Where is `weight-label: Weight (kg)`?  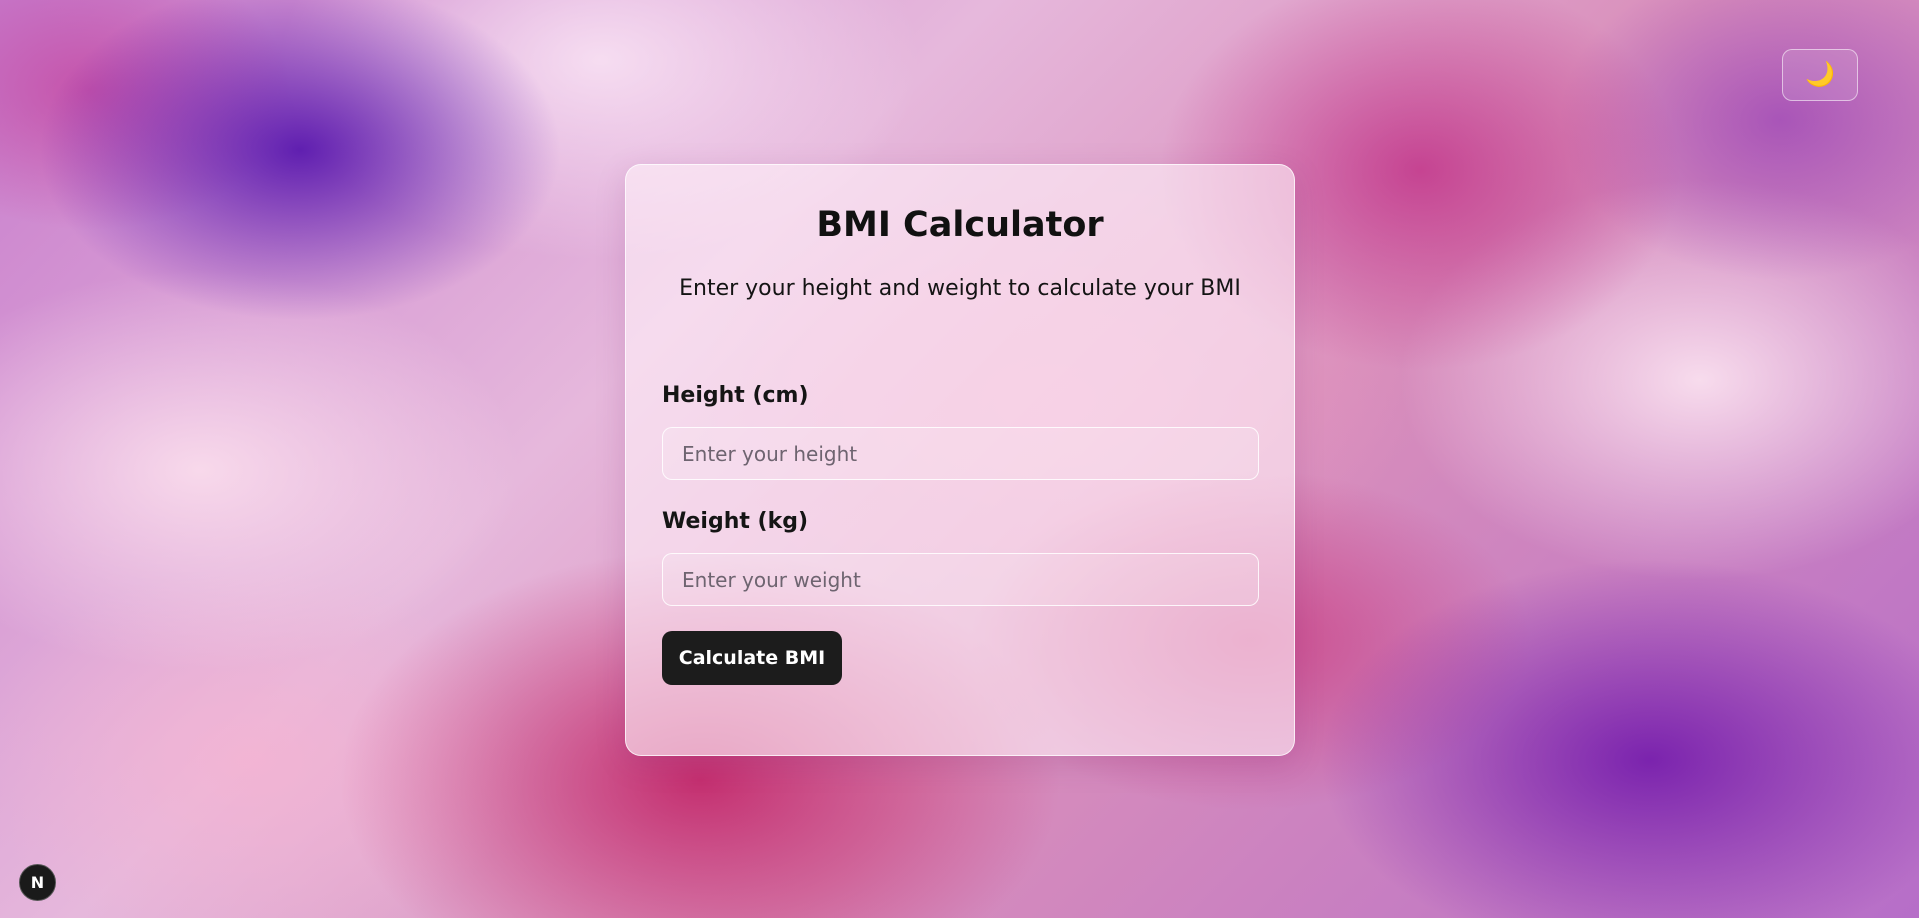
weight-label: Weight (kg) is located at coordinates (735, 521).